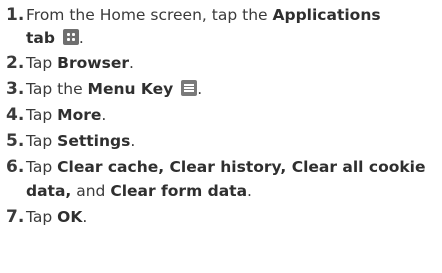  I want to click on step-bold: More, so click(79, 115).